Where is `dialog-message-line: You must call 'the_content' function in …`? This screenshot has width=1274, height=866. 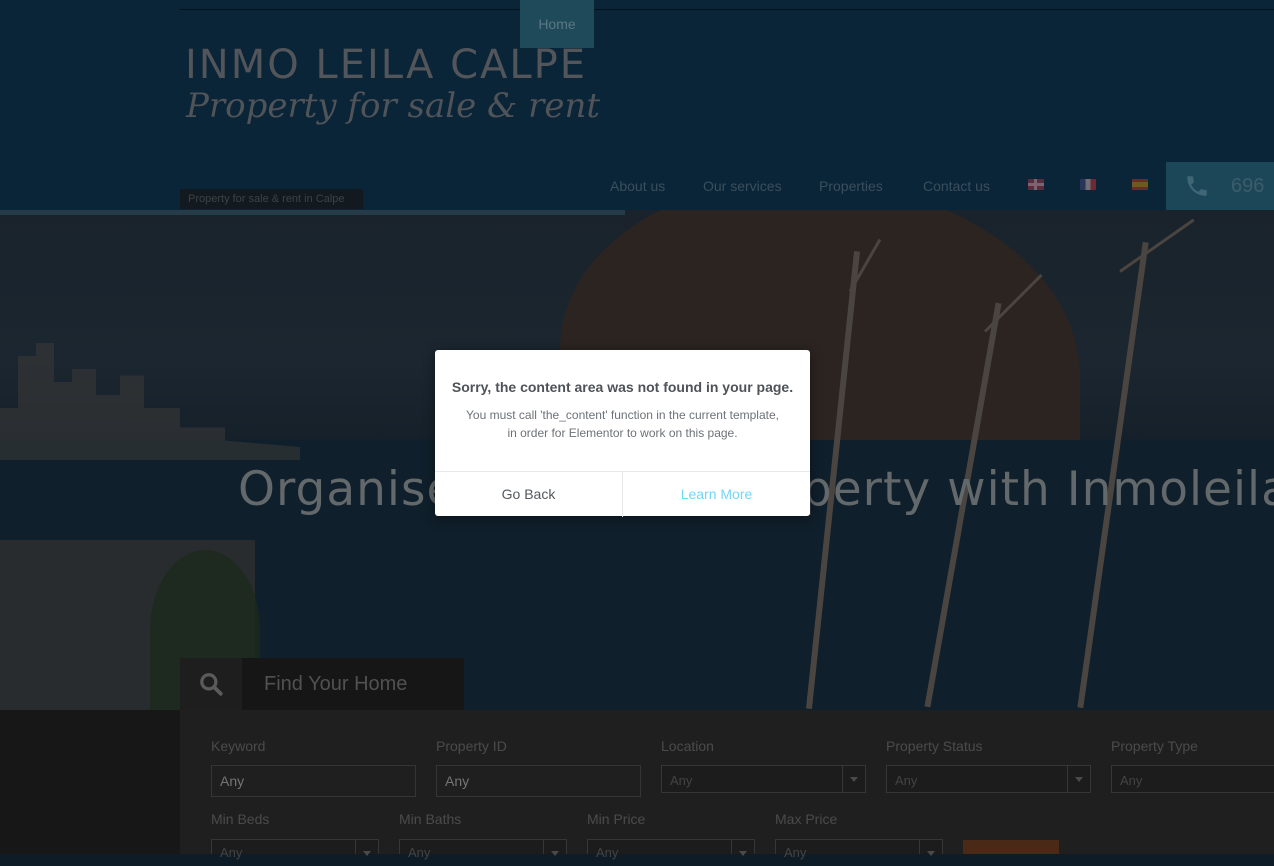
dialog-message-line: You must call 'the_content' function in … is located at coordinates (622, 415).